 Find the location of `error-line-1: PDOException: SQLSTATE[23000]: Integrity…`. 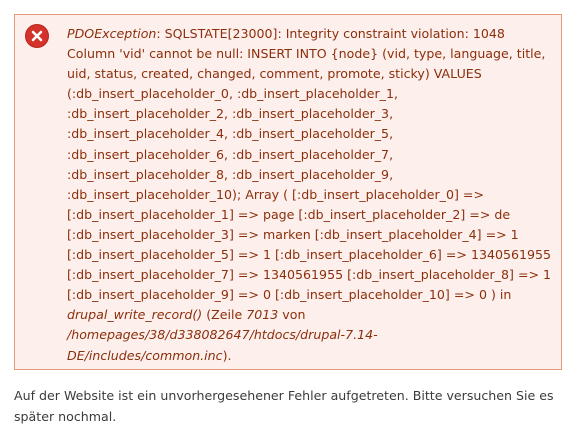

error-line-1: PDOException: SQLSTATE[23000]: Integrity… is located at coordinates (286, 33).